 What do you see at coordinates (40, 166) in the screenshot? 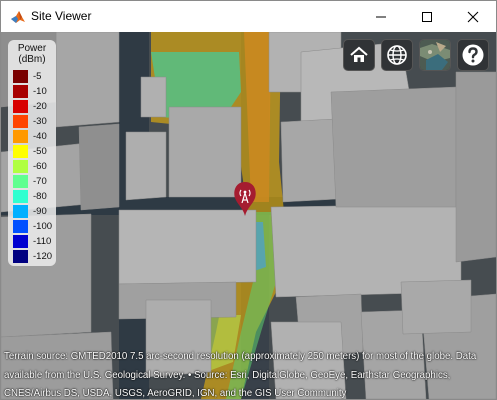
I see `legend-label: -60` at bounding box center [40, 166].